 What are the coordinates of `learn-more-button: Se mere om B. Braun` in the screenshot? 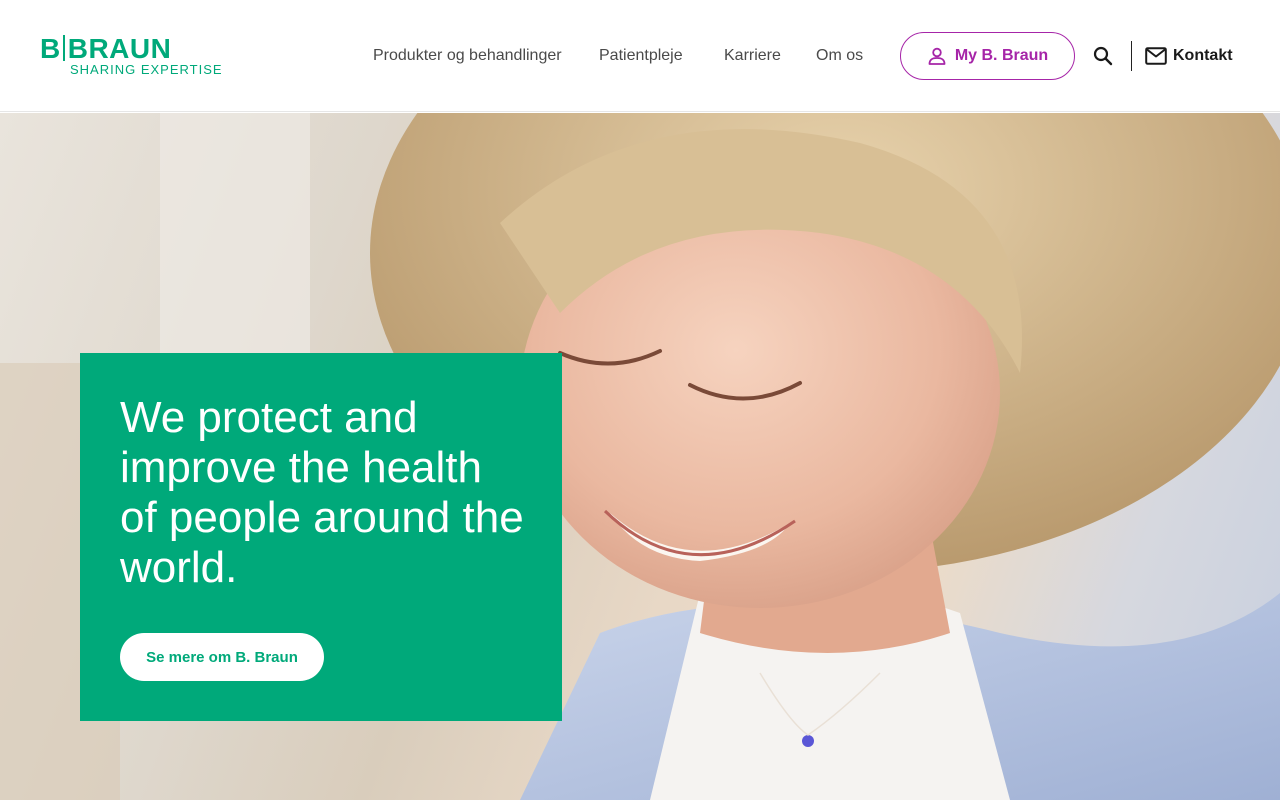 It's located at (222, 657).